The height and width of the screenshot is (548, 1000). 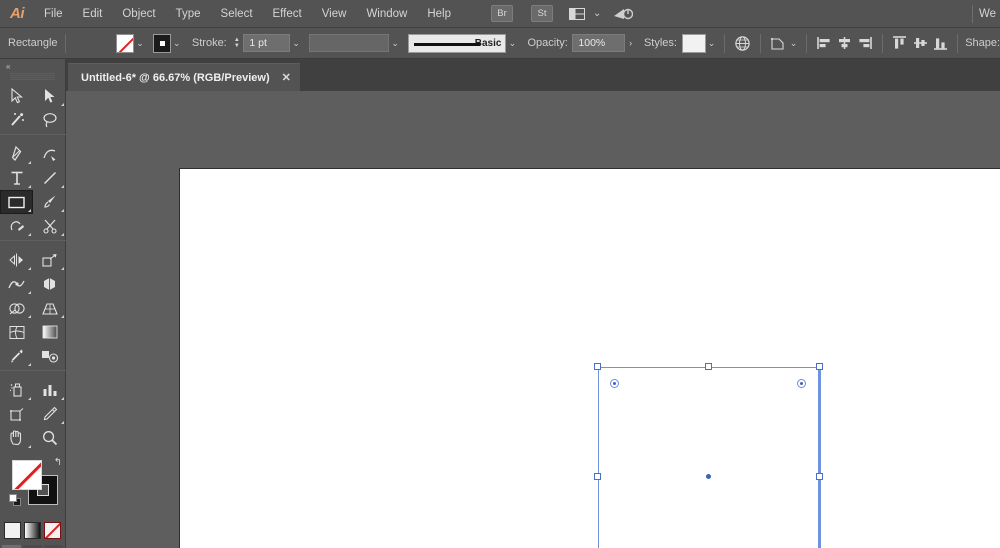 What do you see at coordinates (49, 356) in the screenshot?
I see `blend-tool` at bounding box center [49, 356].